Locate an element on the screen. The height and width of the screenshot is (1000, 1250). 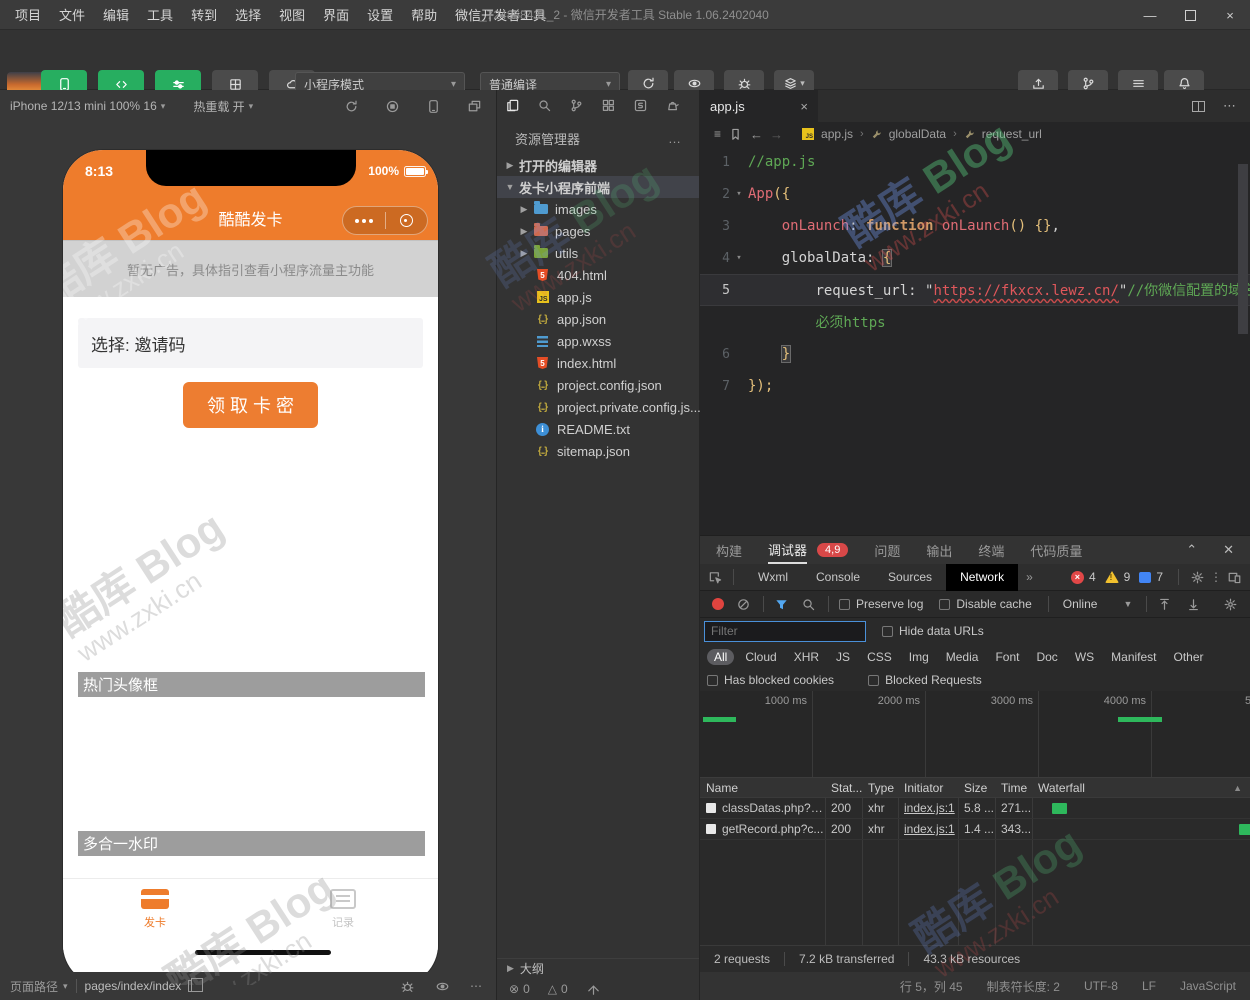
menu-item: 设置 is located at coordinates (380, 14).